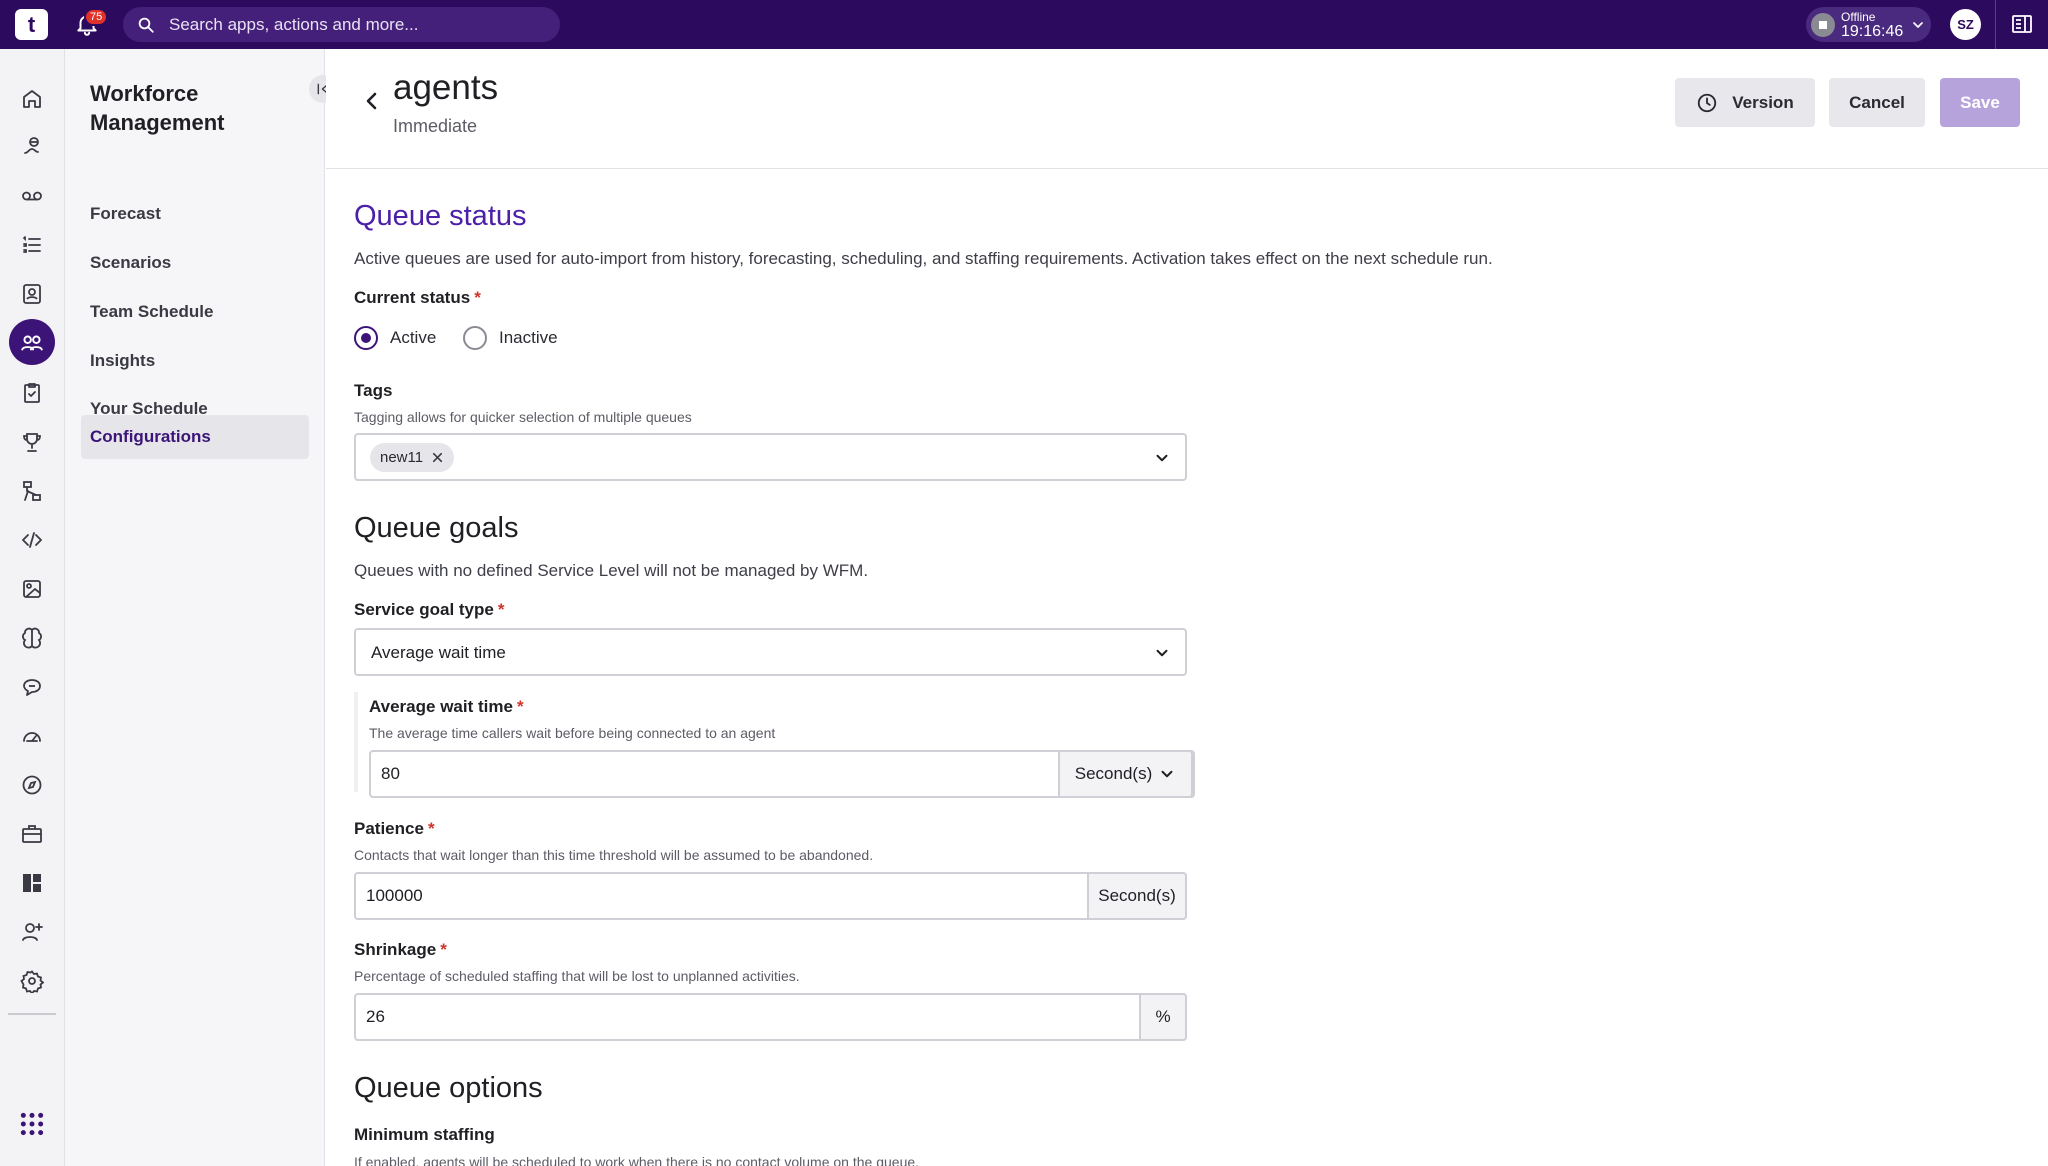 Image resolution: width=2048 pixels, height=1166 pixels. I want to click on nav-item-scenarios: Scenarios, so click(195, 263).